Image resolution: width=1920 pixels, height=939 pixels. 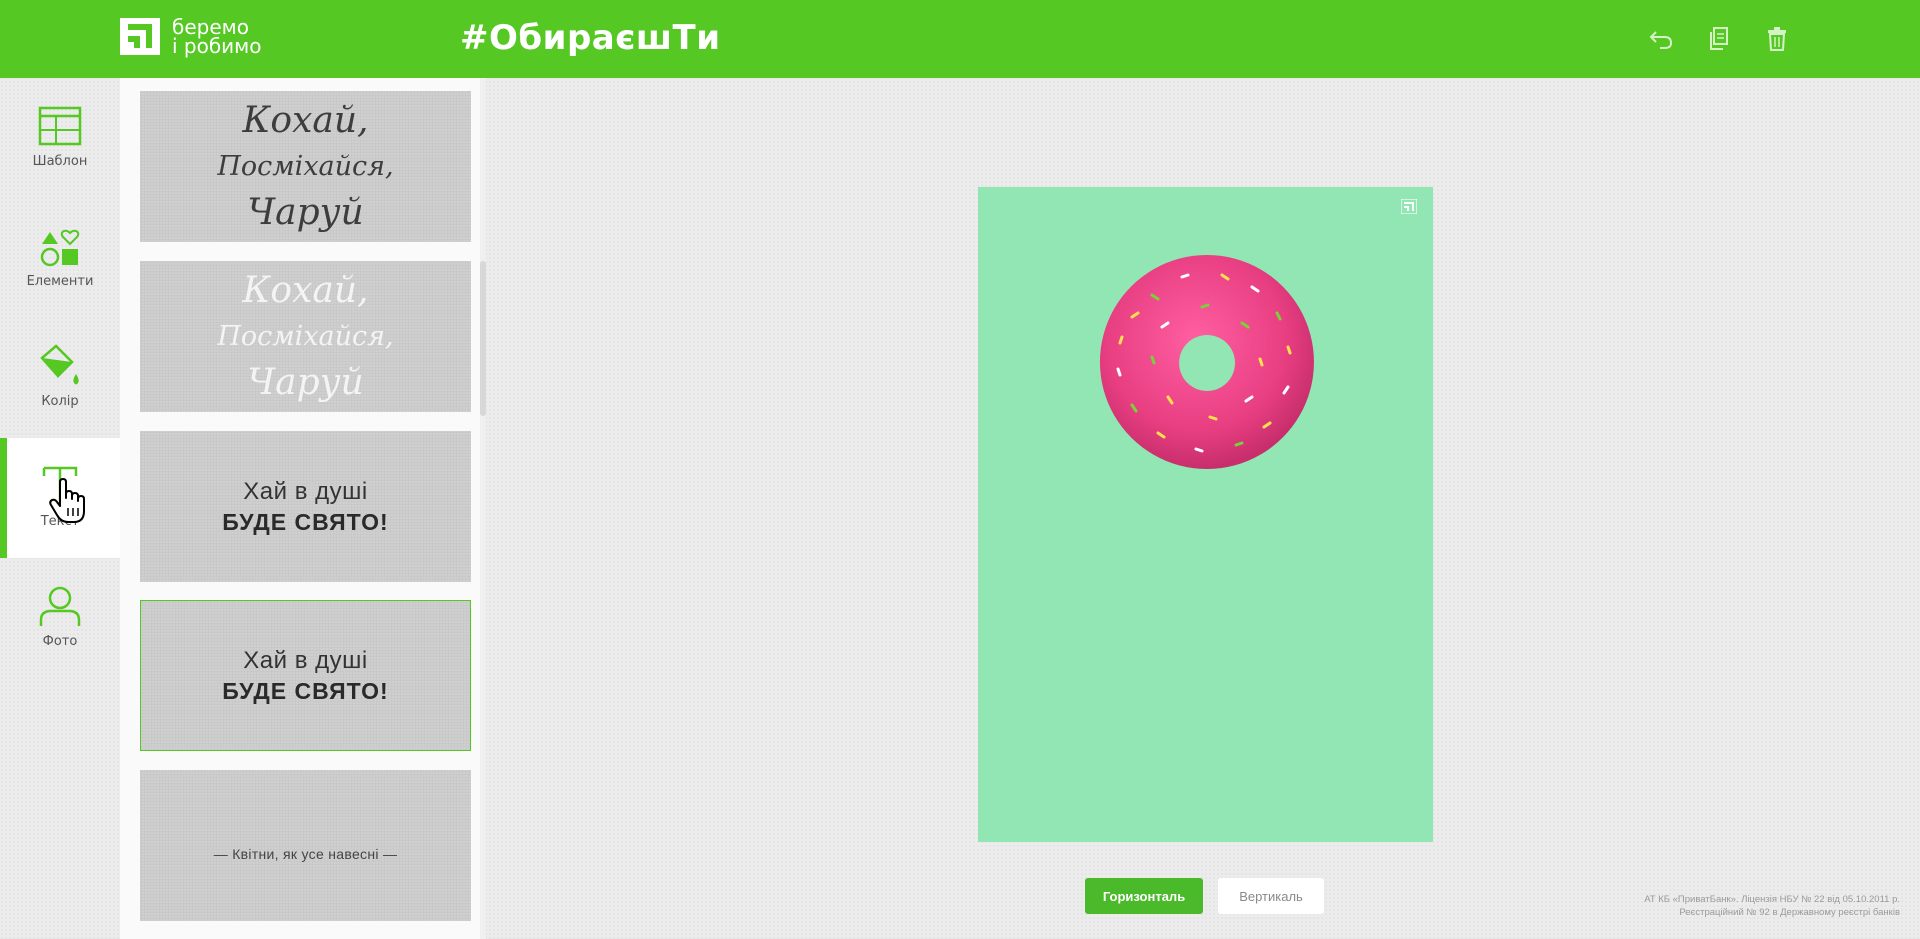 I want to click on vertical-orientation-button: Вертикаль, so click(x=1271, y=896).